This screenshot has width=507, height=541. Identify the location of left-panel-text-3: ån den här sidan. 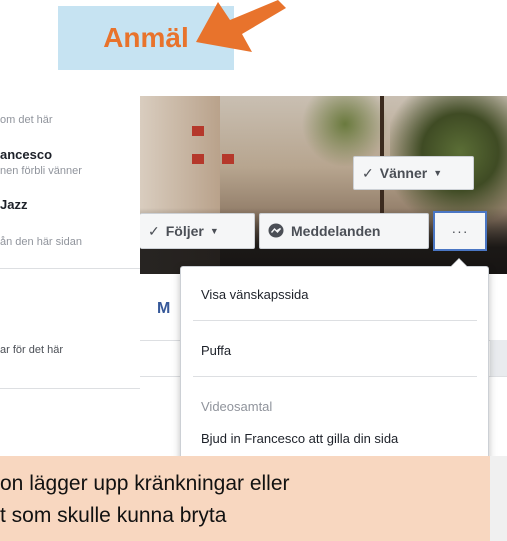
(41, 242).